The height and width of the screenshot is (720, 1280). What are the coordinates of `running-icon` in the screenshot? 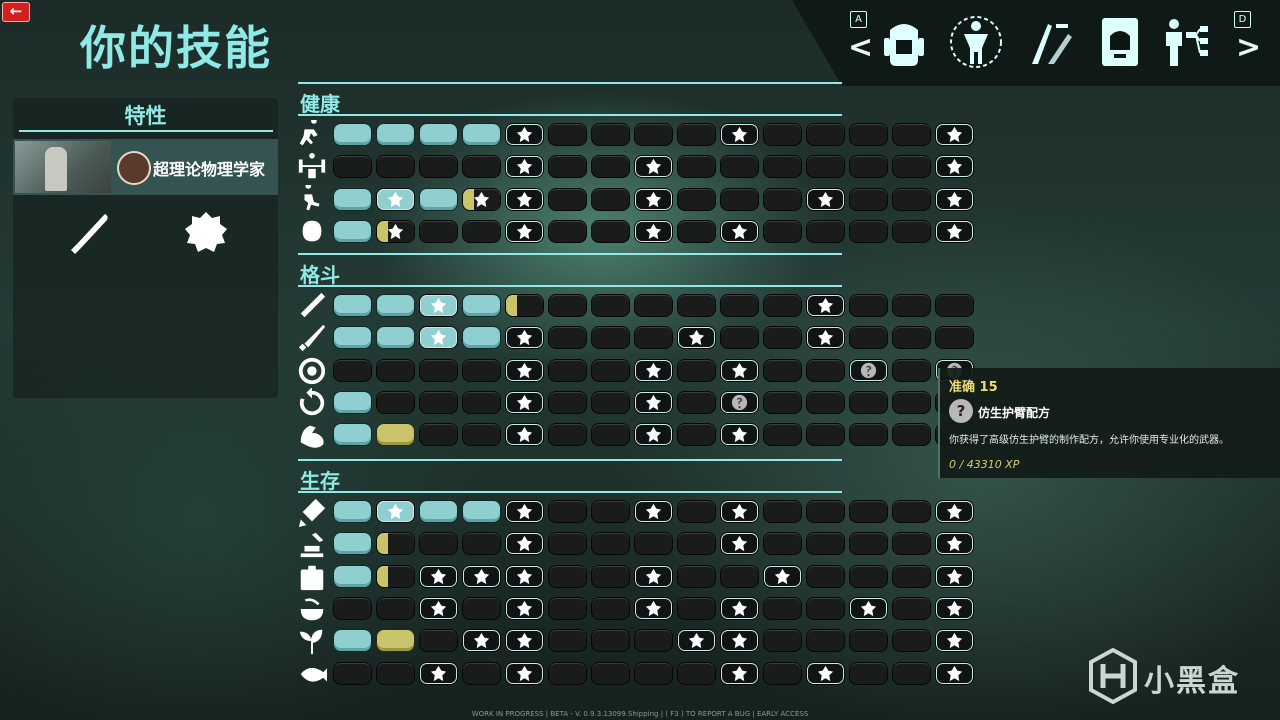 It's located at (312, 135).